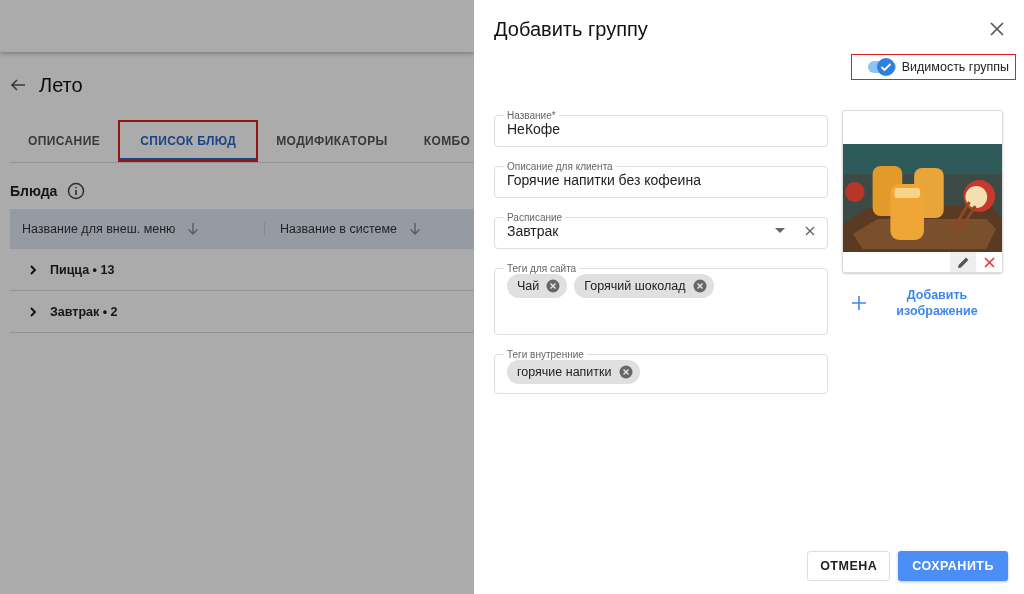 The image size is (1024, 594). Describe the element at coordinates (338, 229) in the screenshot. I see `column-header: Название в системе` at that location.